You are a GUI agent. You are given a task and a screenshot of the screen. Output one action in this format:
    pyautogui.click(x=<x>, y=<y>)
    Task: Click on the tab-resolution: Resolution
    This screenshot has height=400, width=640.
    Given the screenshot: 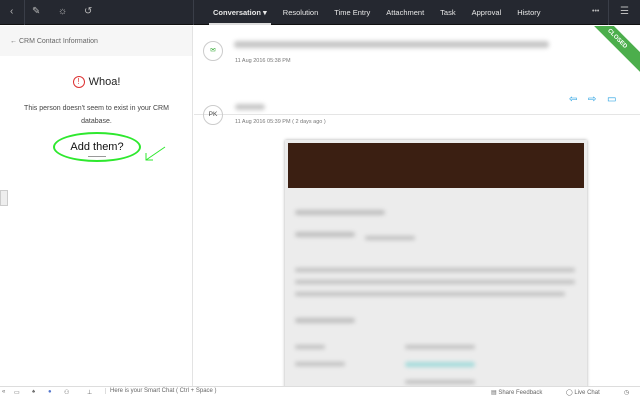 What is the action you would take?
    pyautogui.click(x=300, y=12)
    